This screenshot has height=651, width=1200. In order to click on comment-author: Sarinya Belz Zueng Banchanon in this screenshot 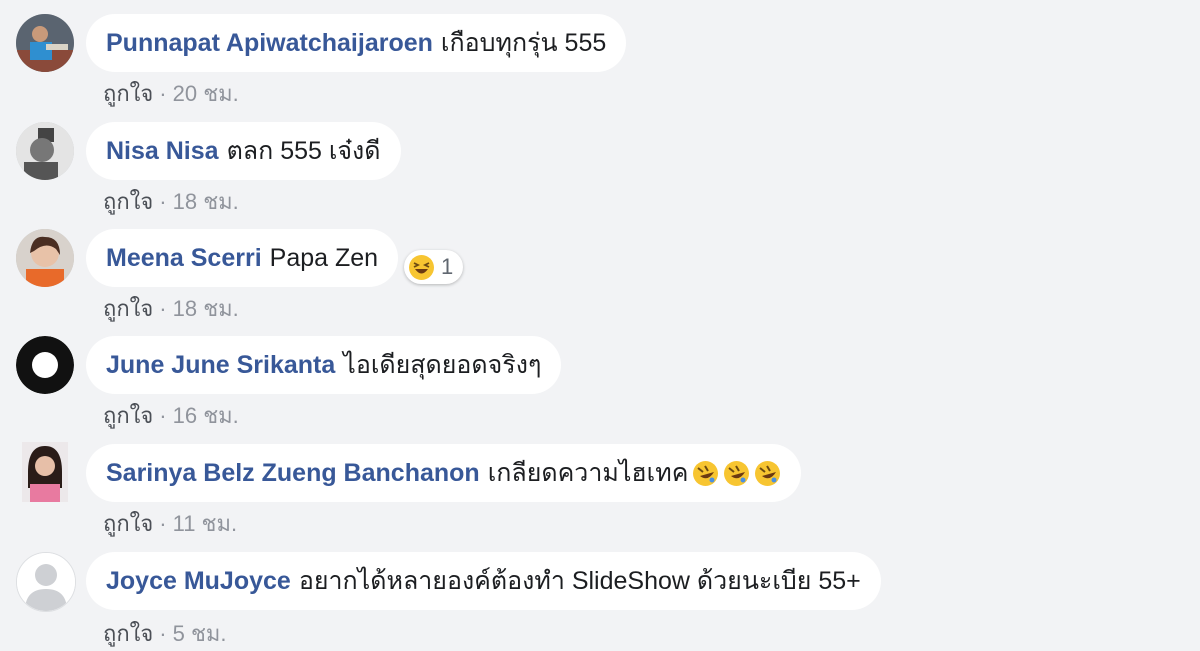, I will do `click(293, 473)`.